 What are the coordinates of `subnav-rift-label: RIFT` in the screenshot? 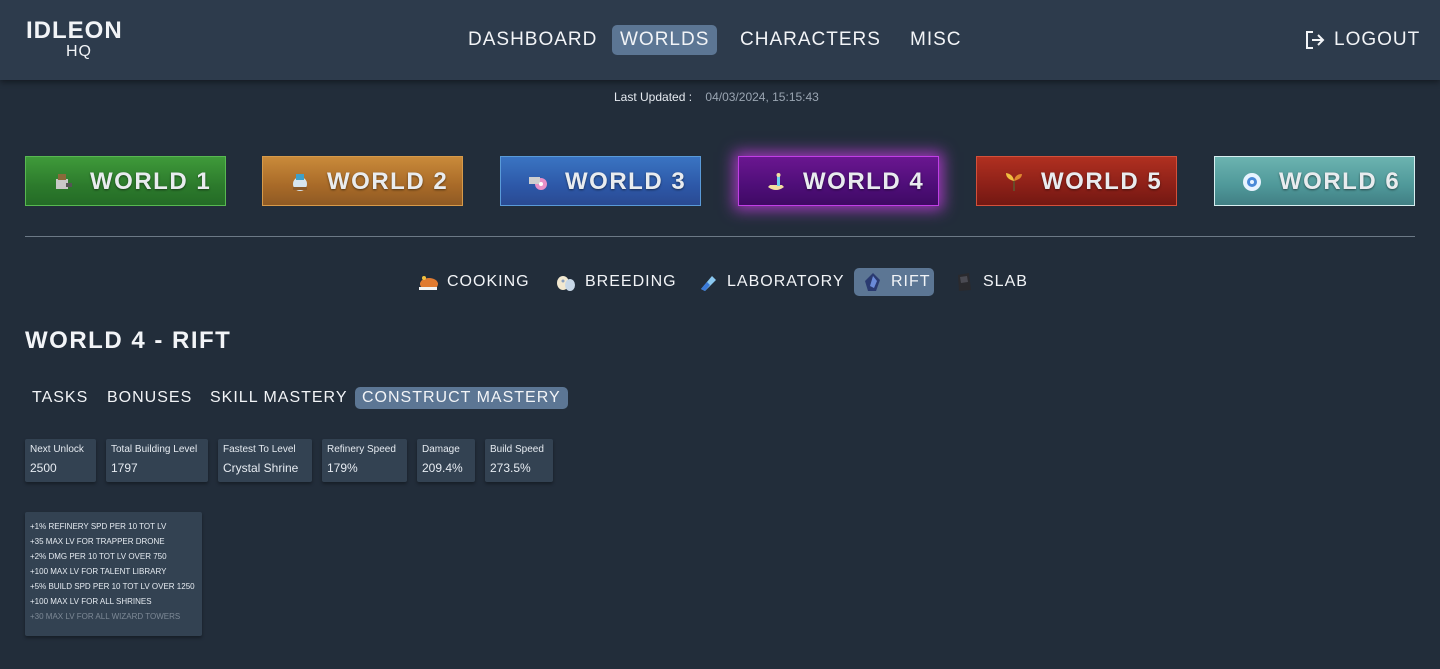 It's located at (911, 281).